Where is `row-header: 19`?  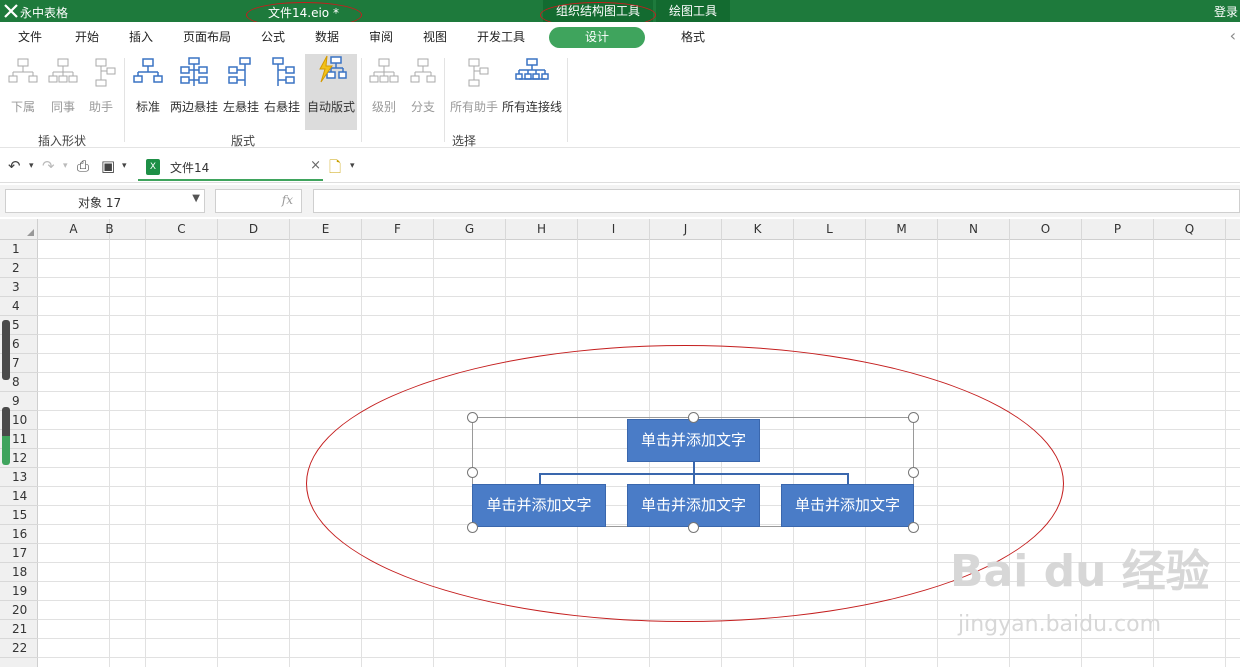 row-header: 19 is located at coordinates (19, 591).